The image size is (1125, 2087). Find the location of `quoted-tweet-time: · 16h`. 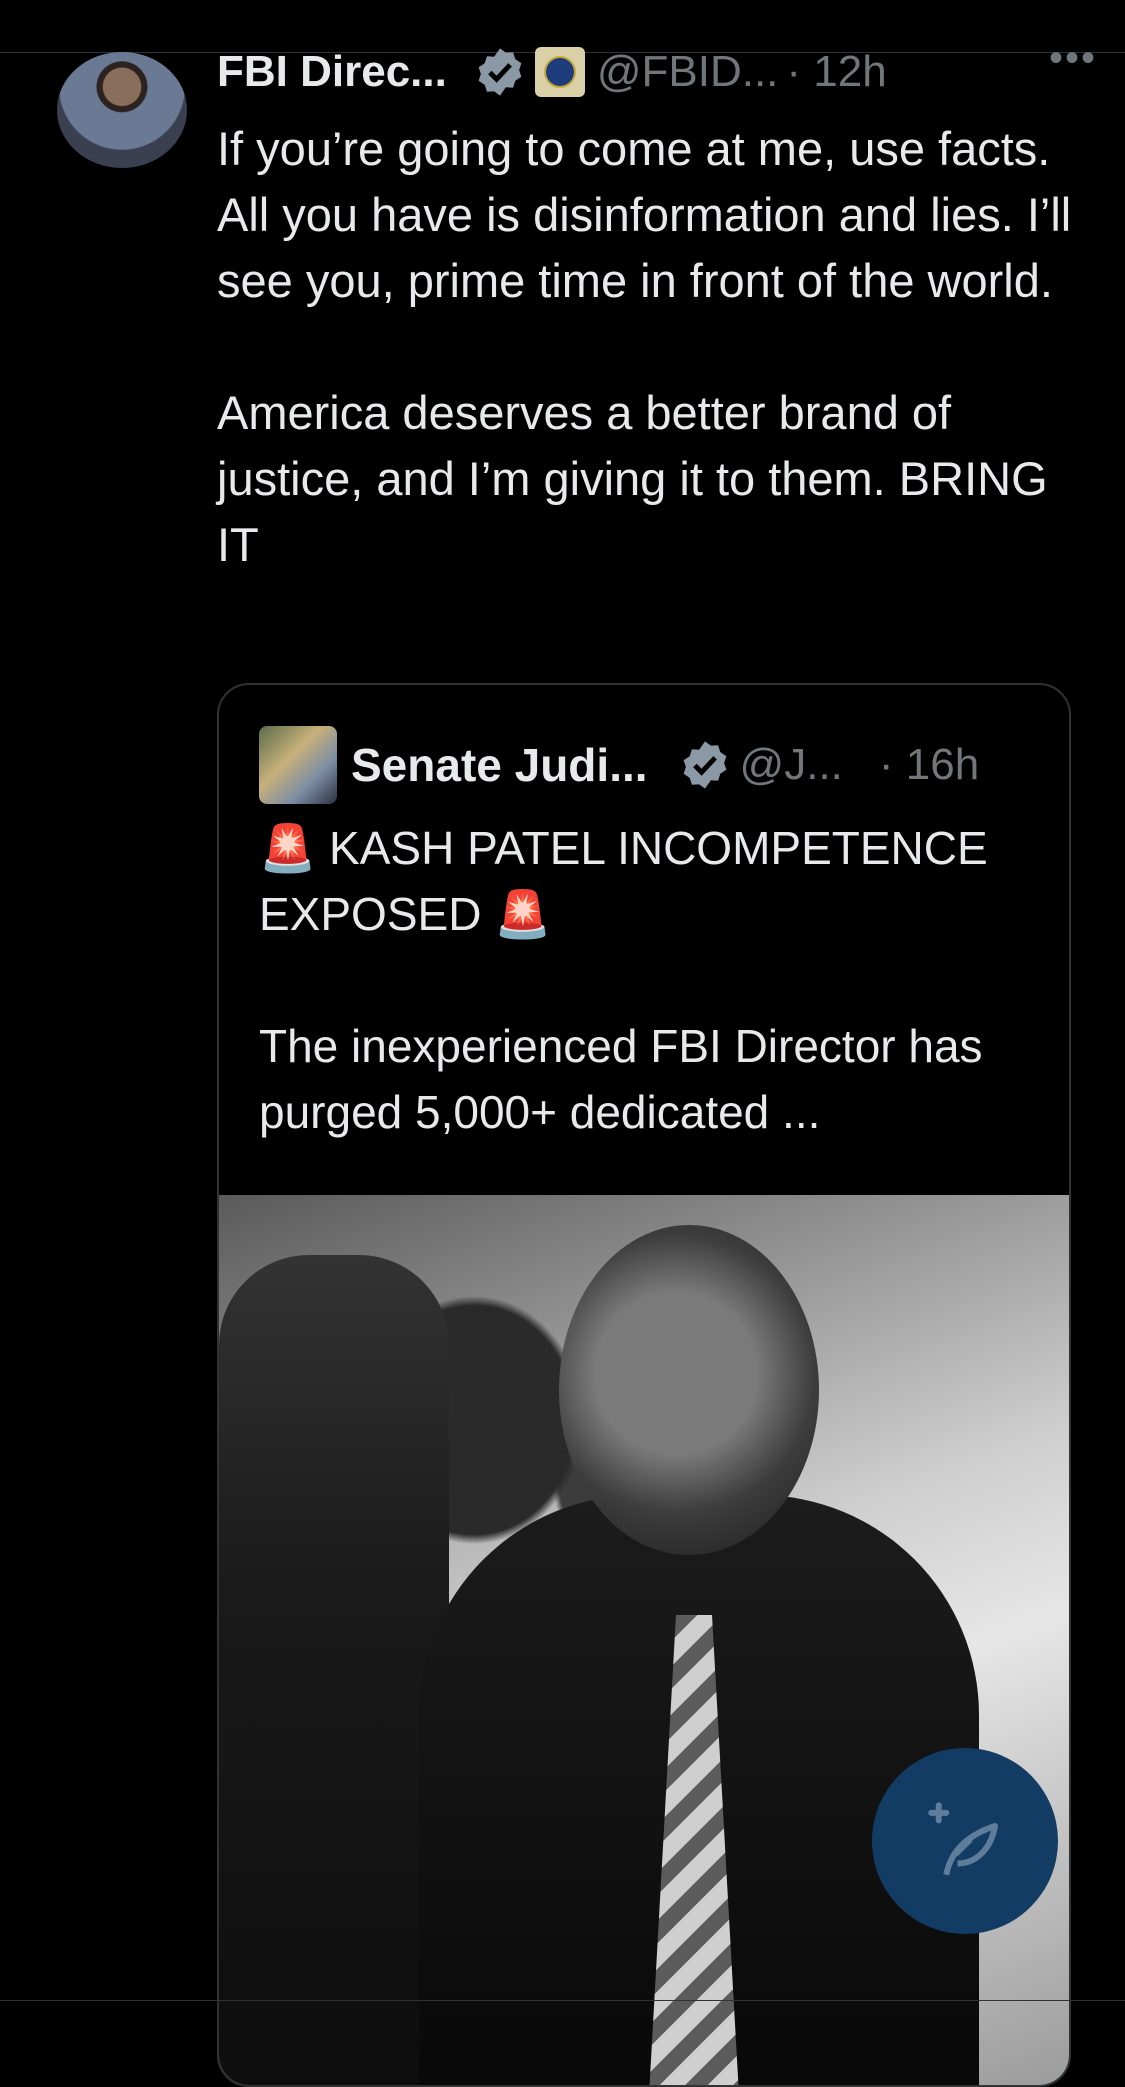

quoted-tweet-time: · 16h is located at coordinates (929, 764).